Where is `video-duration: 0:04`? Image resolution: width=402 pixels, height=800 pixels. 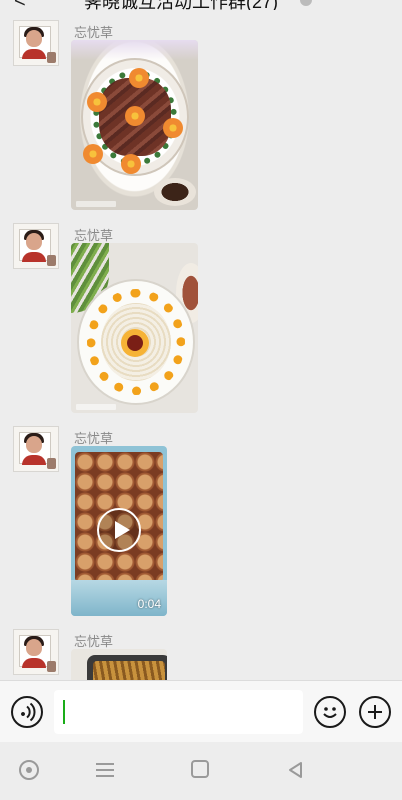 video-duration: 0:04 is located at coordinates (149, 604).